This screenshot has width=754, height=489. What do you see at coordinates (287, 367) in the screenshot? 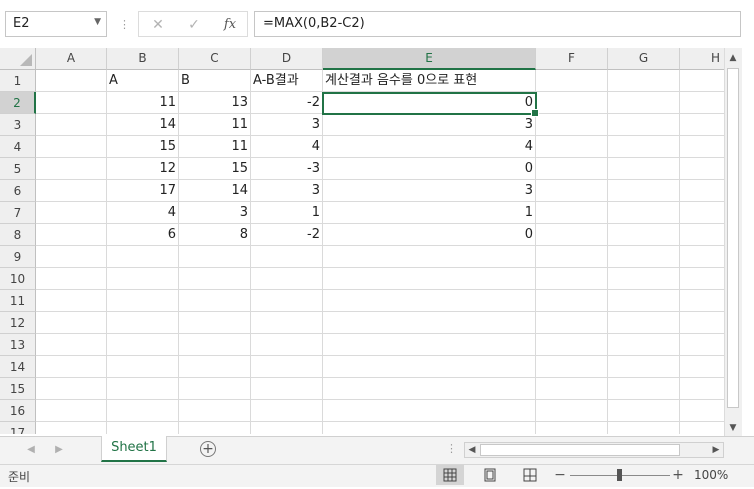
I see `cell-d14` at bounding box center [287, 367].